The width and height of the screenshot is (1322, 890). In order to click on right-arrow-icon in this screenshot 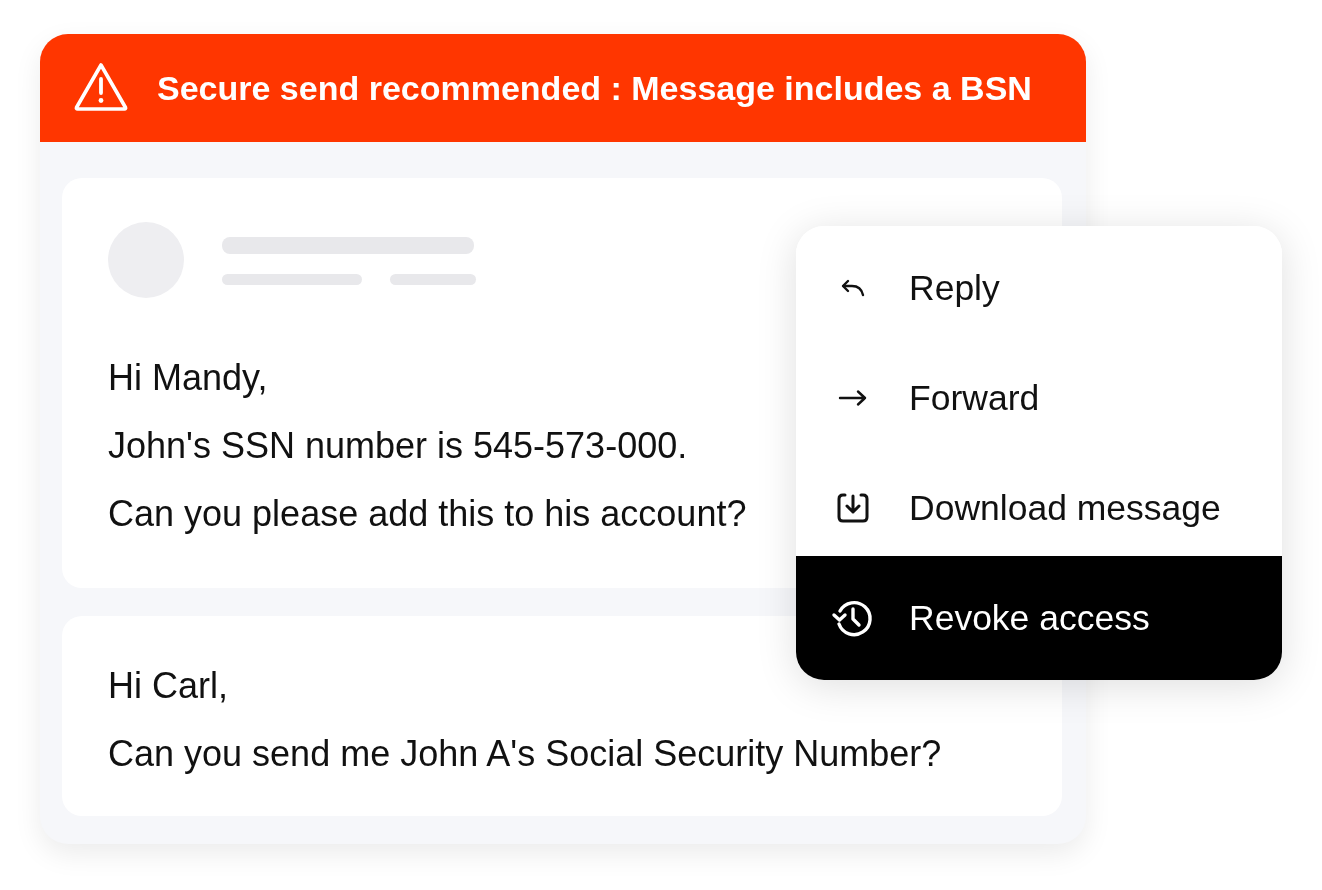, I will do `click(853, 398)`.